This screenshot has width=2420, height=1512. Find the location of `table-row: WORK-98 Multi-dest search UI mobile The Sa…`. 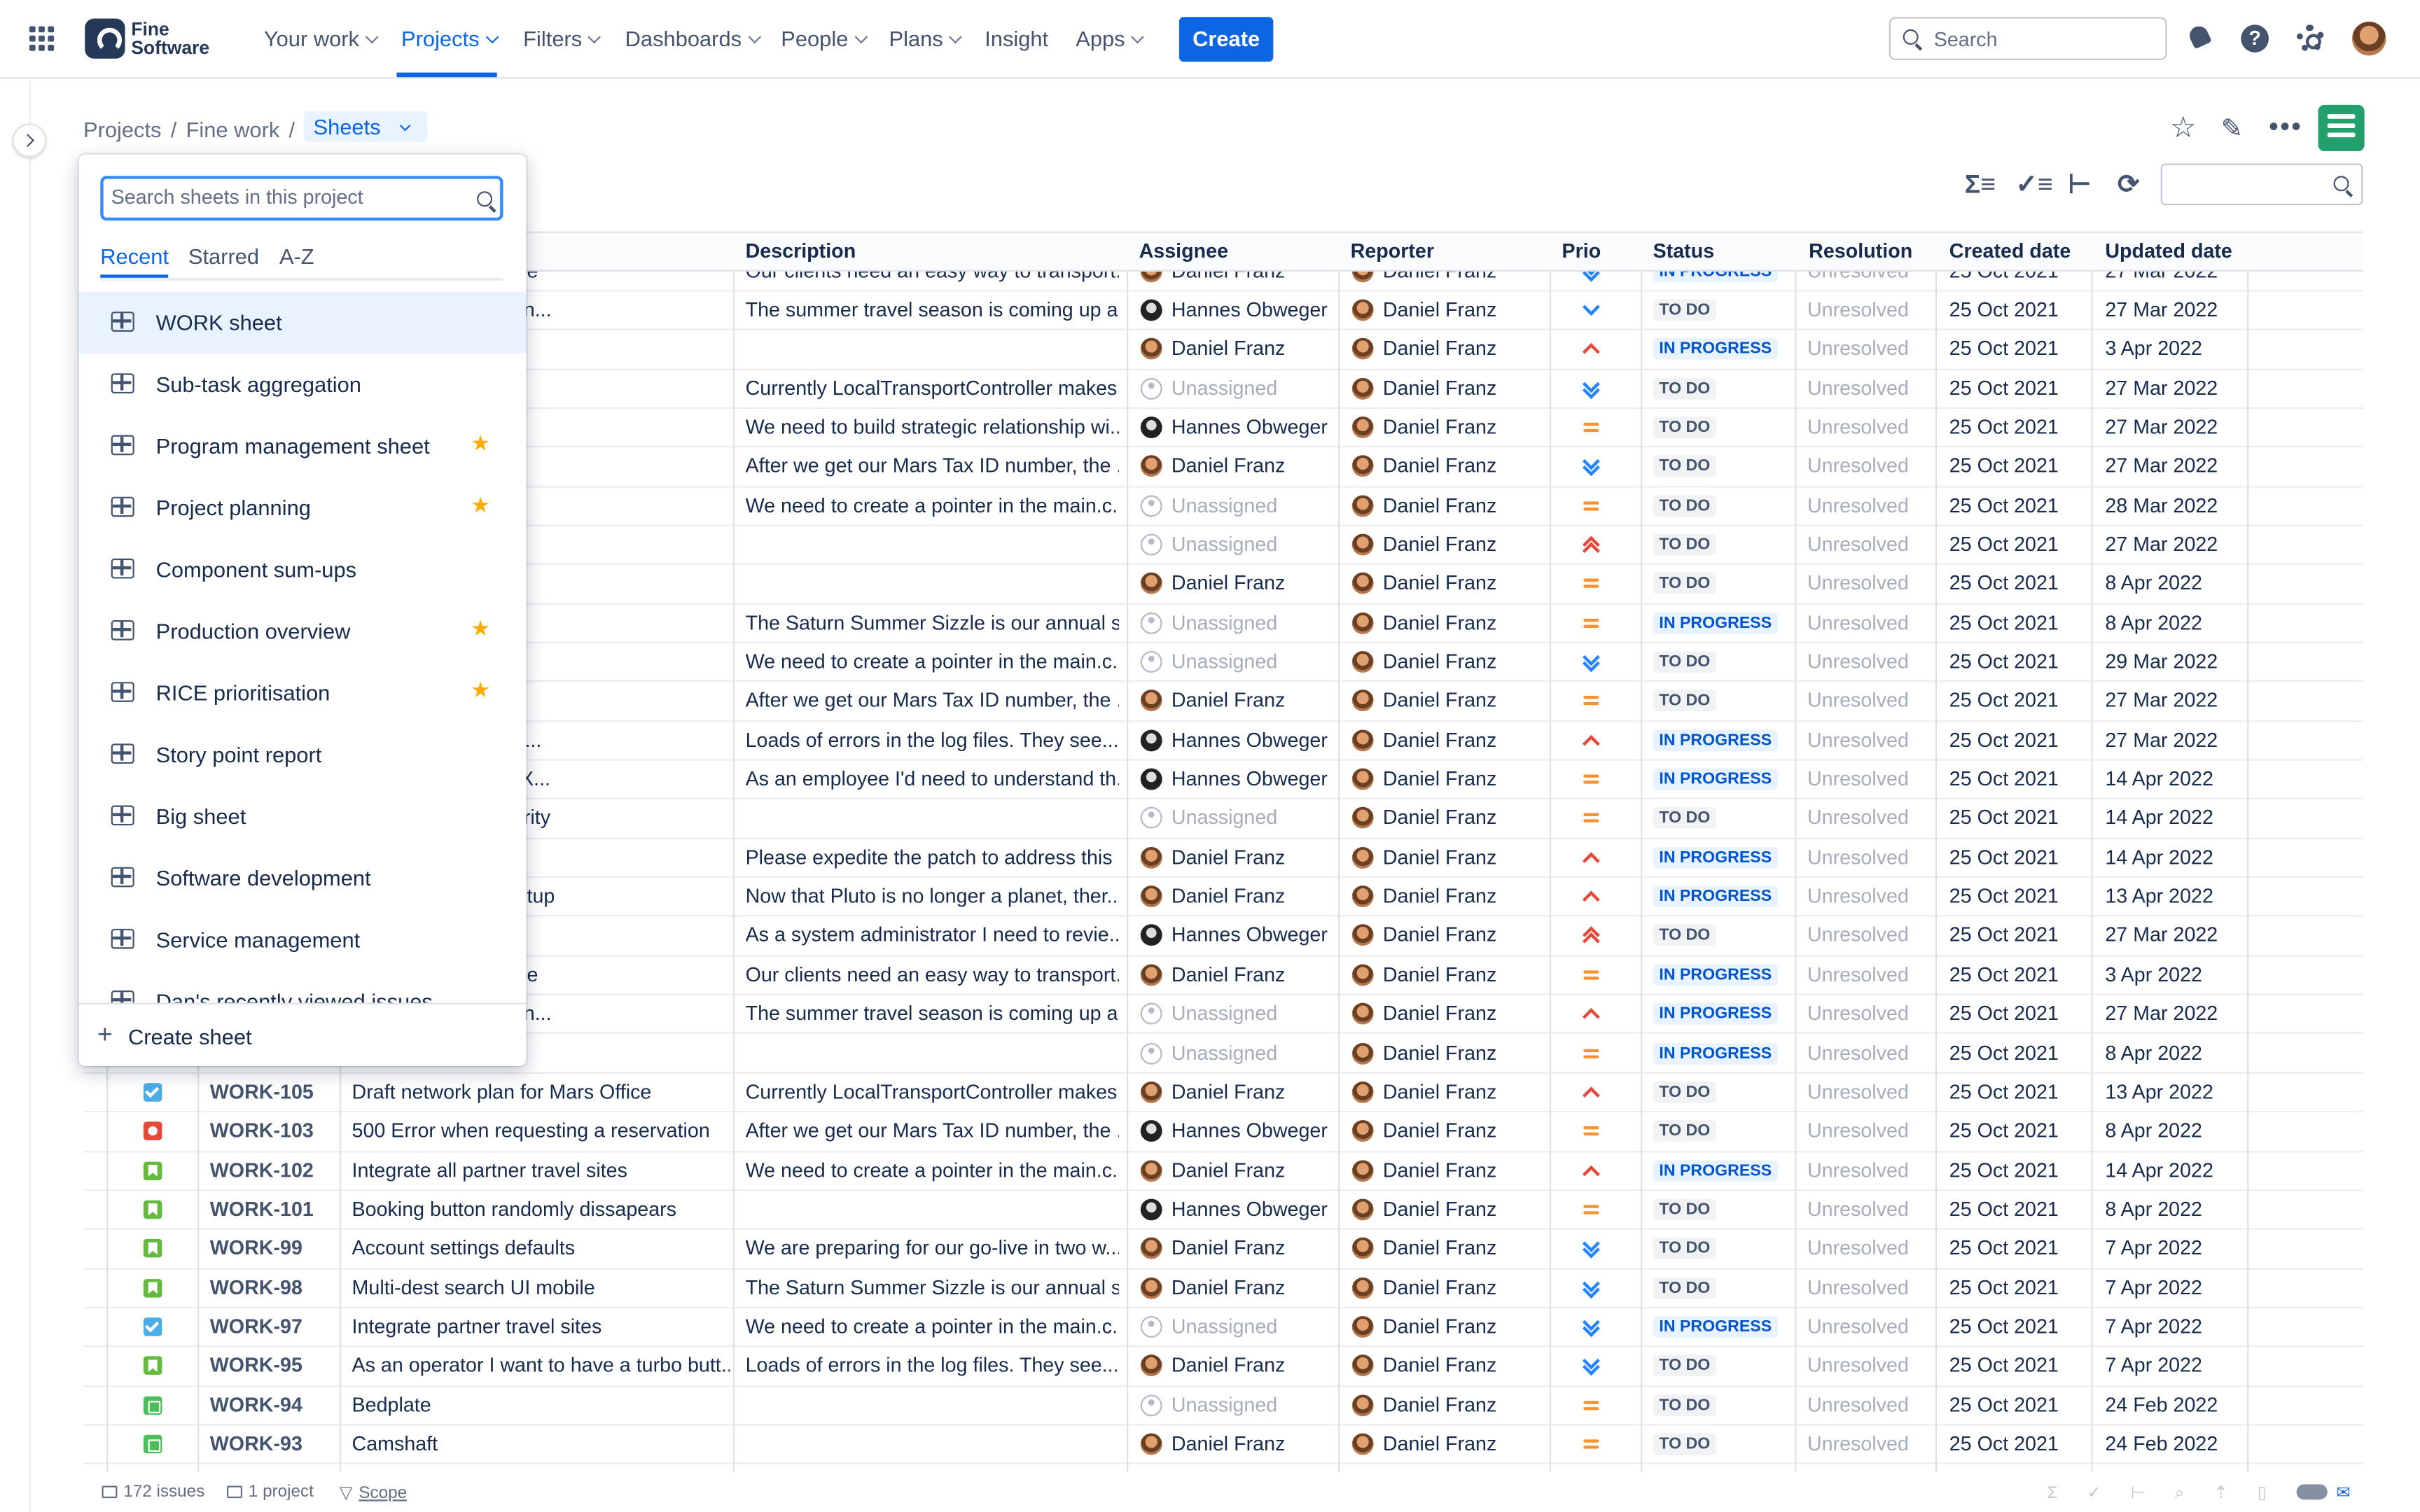

table-row: WORK-98 Multi-dest search UI mobile The Sa… is located at coordinates (1223, 1288).